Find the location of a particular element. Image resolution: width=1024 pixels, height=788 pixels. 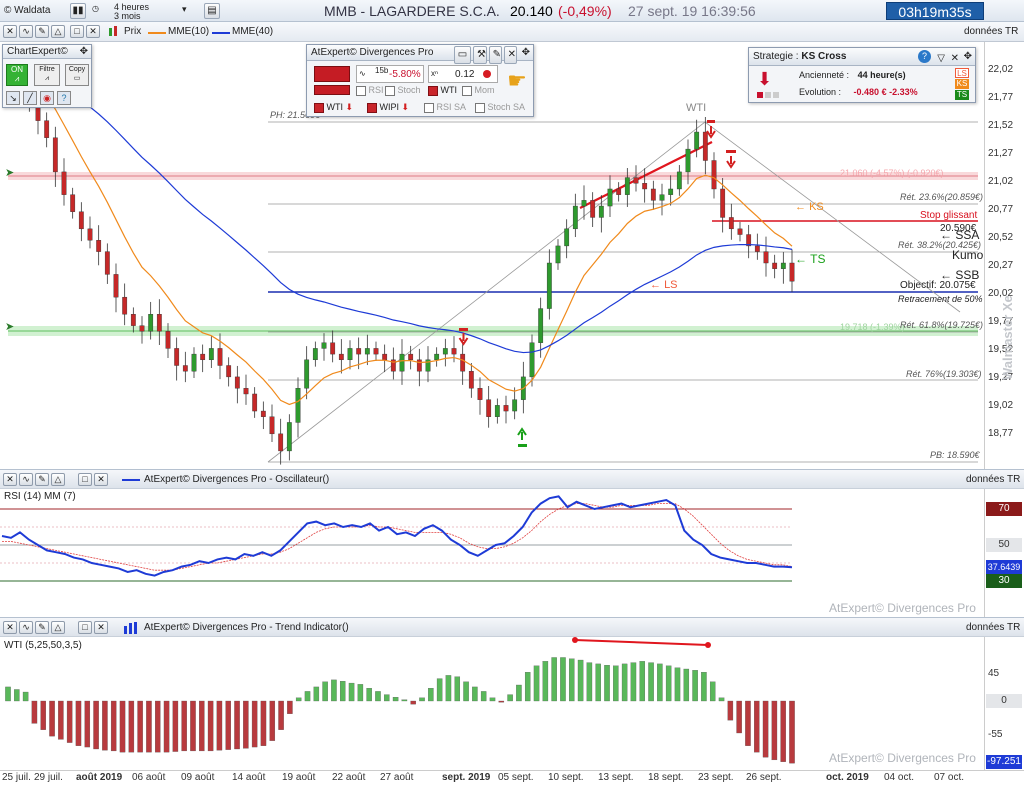

rsisa-checkbox: RSI SA is located at coordinates (445, 107).